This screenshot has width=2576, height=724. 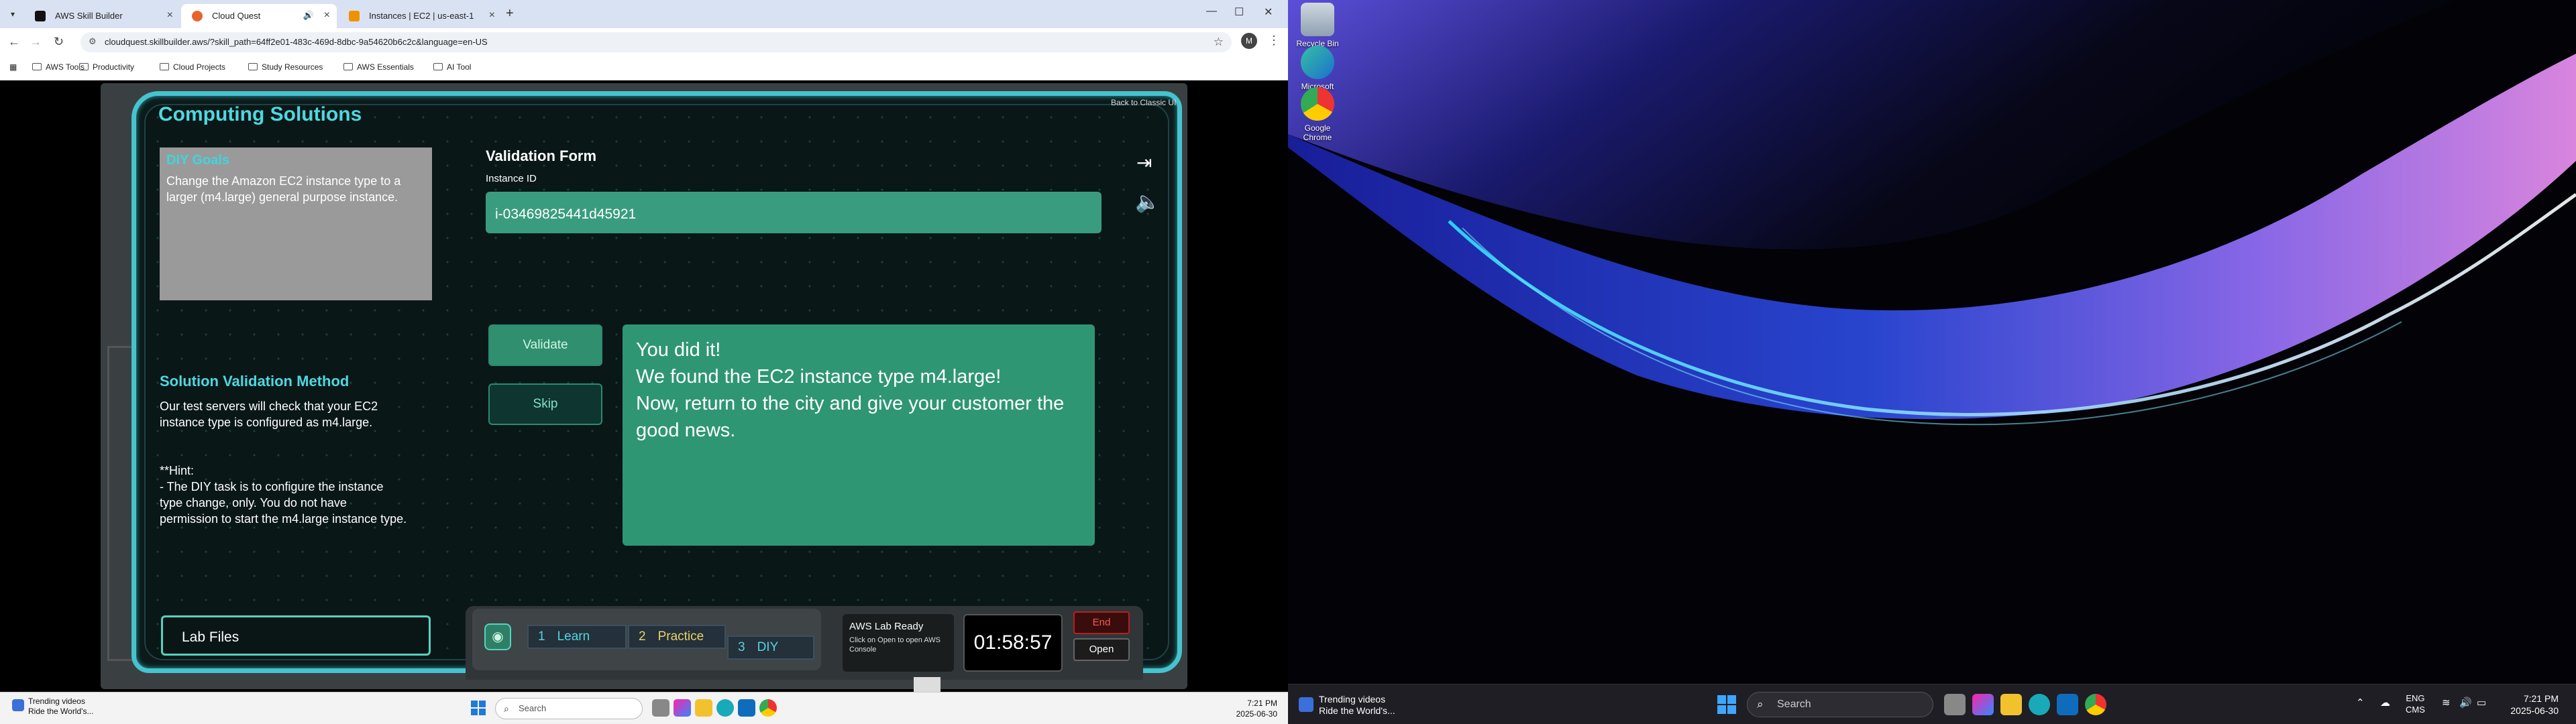 What do you see at coordinates (14, 42) in the screenshot?
I see `back-icon: ←` at bounding box center [14, 42].